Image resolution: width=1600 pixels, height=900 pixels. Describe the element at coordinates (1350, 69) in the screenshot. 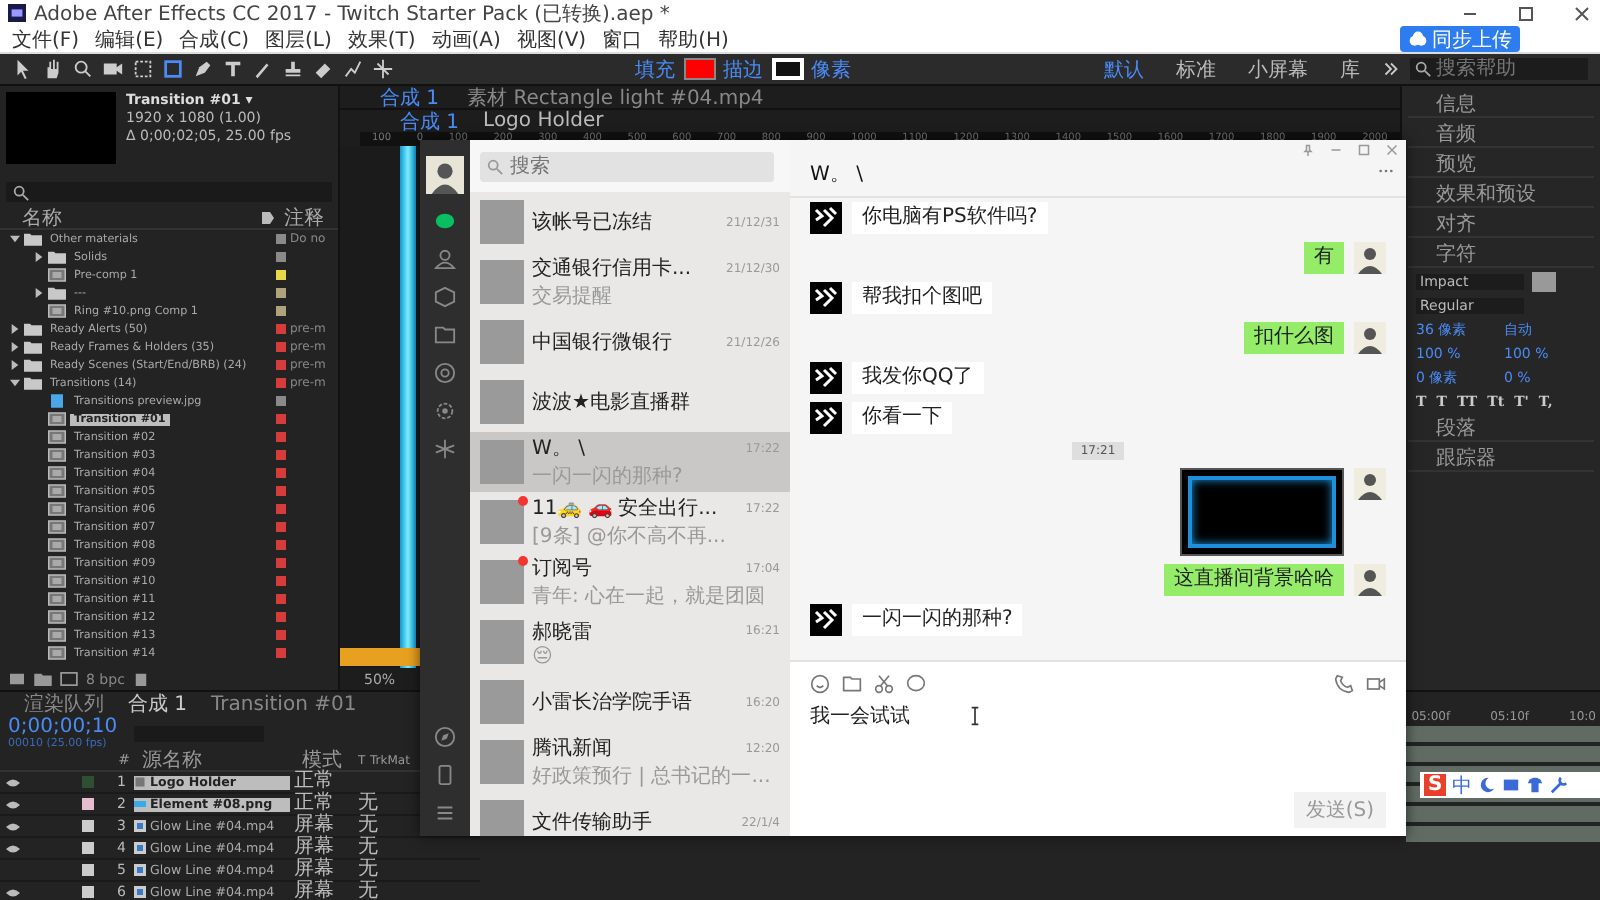

I see `workspace-tab: 库` at that location.